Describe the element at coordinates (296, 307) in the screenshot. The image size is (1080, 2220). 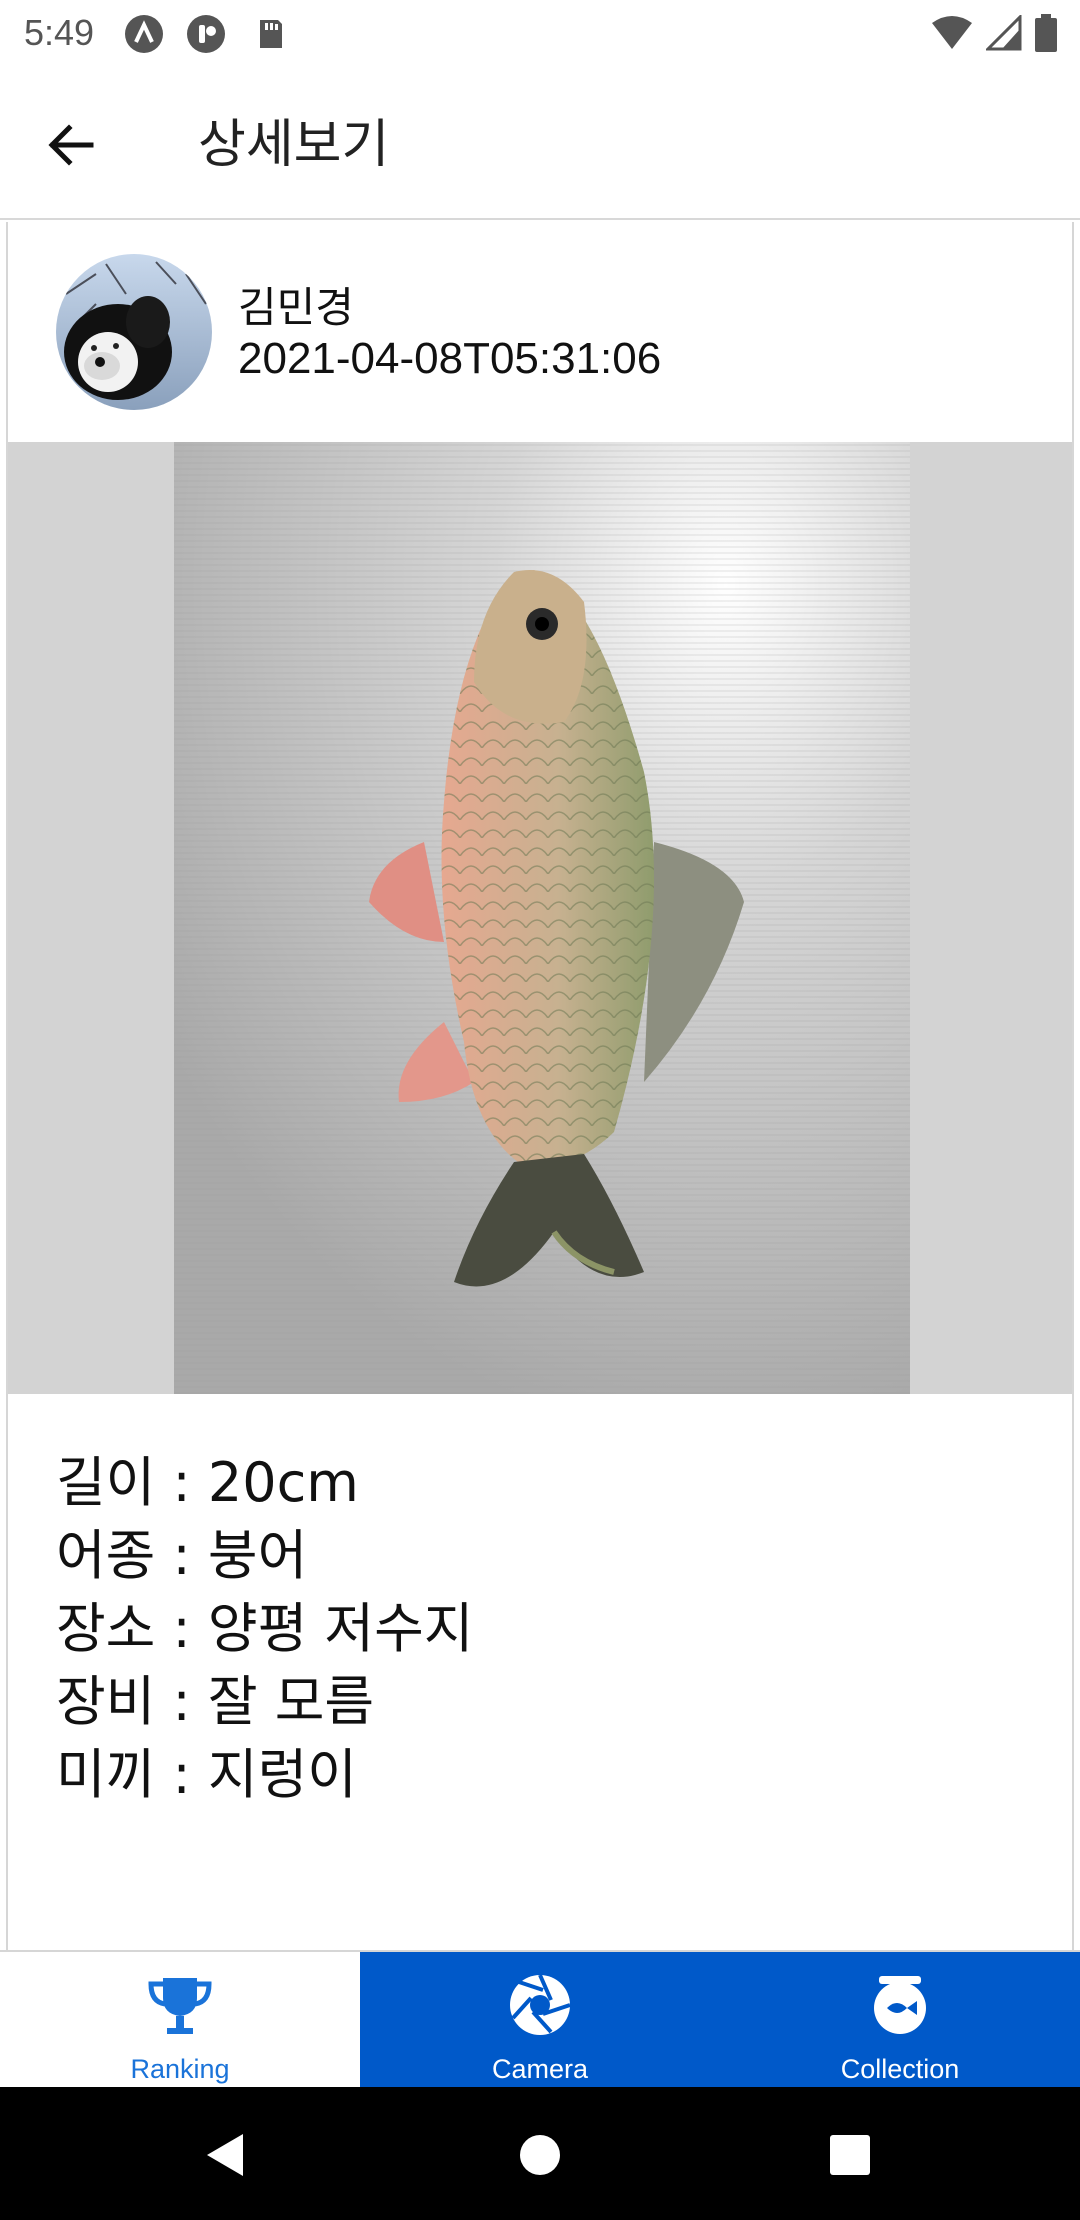
I see `user-name: 김민경` at that location.